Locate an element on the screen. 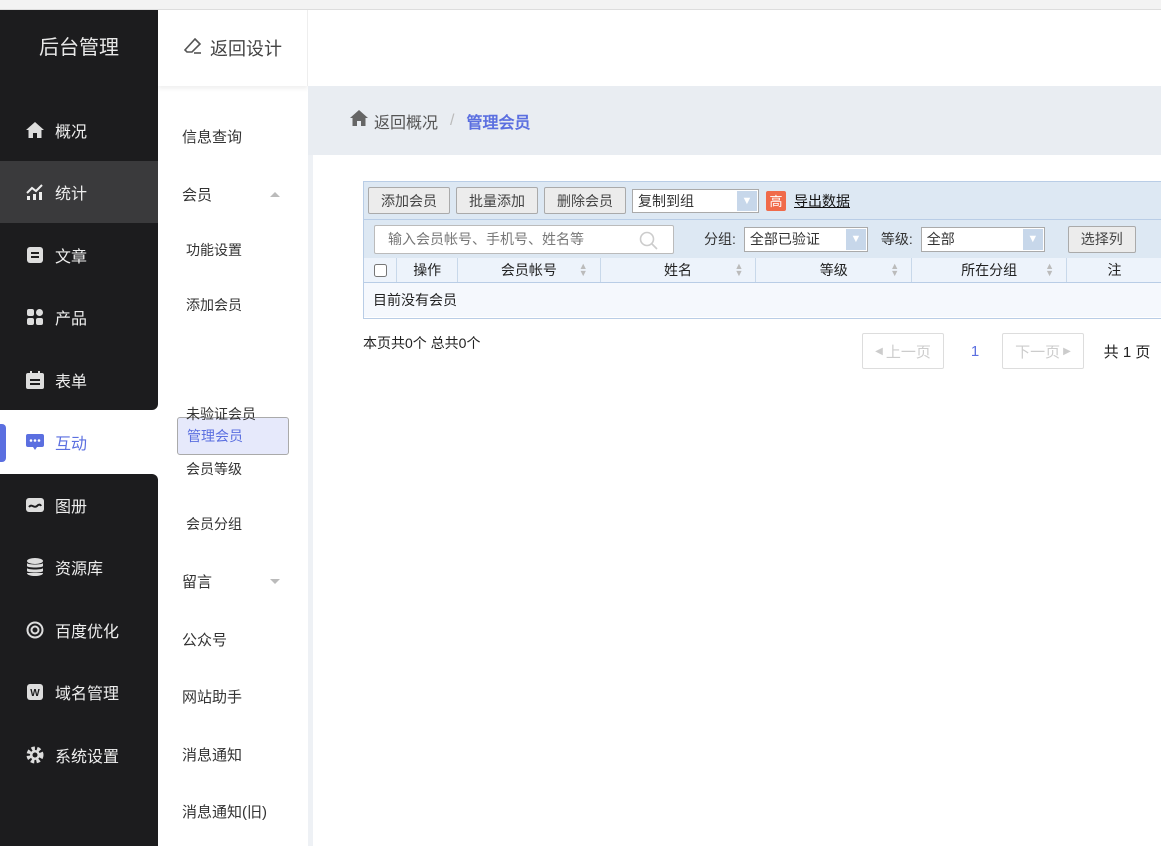 Image resolution: width=1161 pixels, height=846 pixels. col-name: 姓名 ▲ ▼ is located at coordinates (679, 270).